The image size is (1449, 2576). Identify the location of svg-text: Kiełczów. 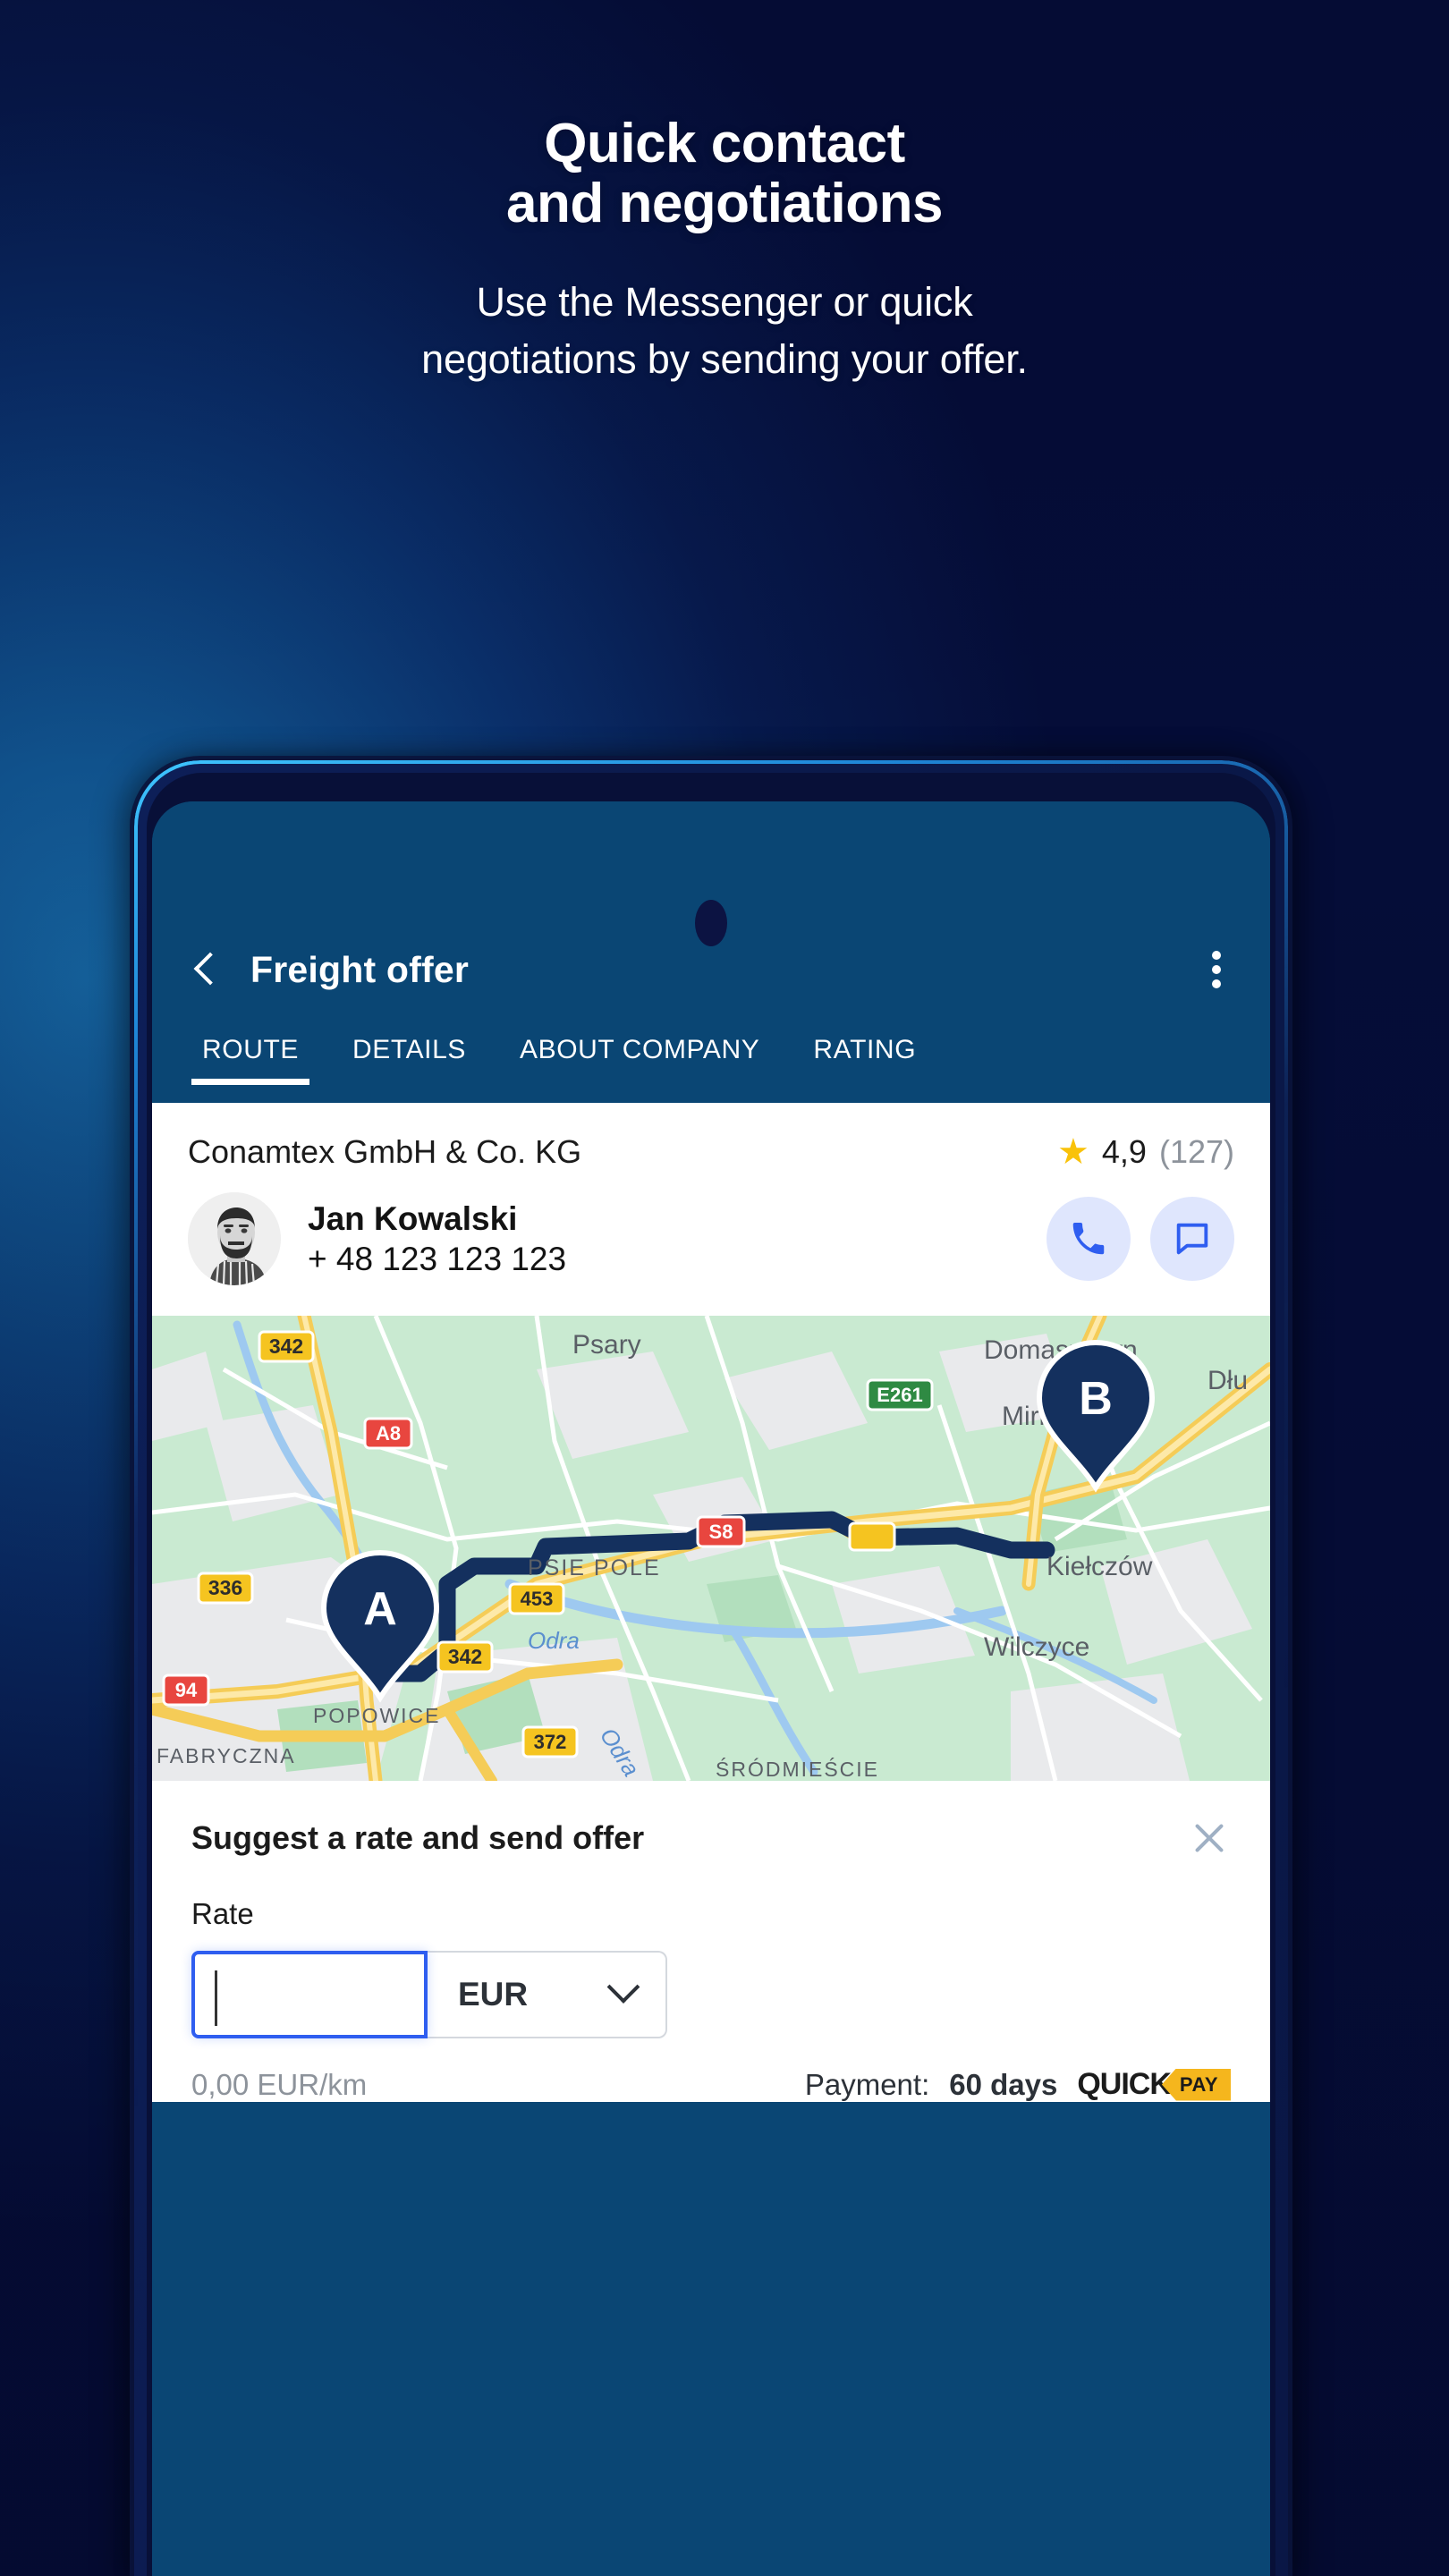
(1099, 1566).